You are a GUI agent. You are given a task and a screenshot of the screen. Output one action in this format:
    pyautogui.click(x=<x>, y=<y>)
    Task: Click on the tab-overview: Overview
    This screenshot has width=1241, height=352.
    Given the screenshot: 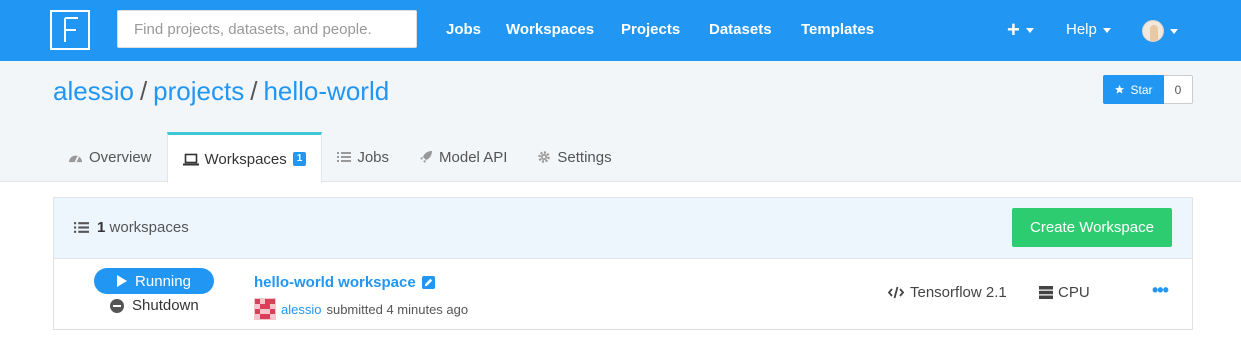 What is the action you would take?
    pyautogui.click(x=110, y=157)
    